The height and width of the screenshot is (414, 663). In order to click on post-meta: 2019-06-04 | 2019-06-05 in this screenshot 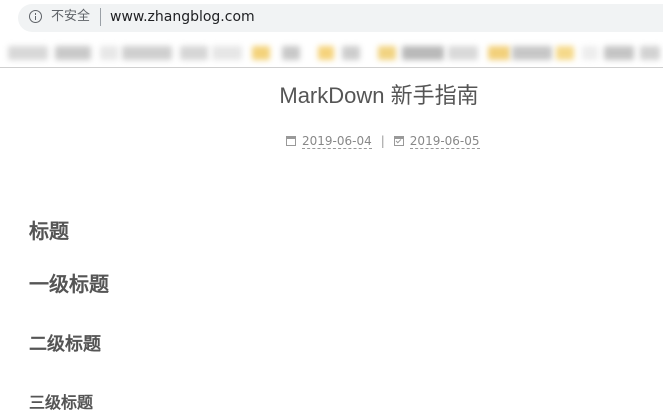, I will do `click(383, 141)`.